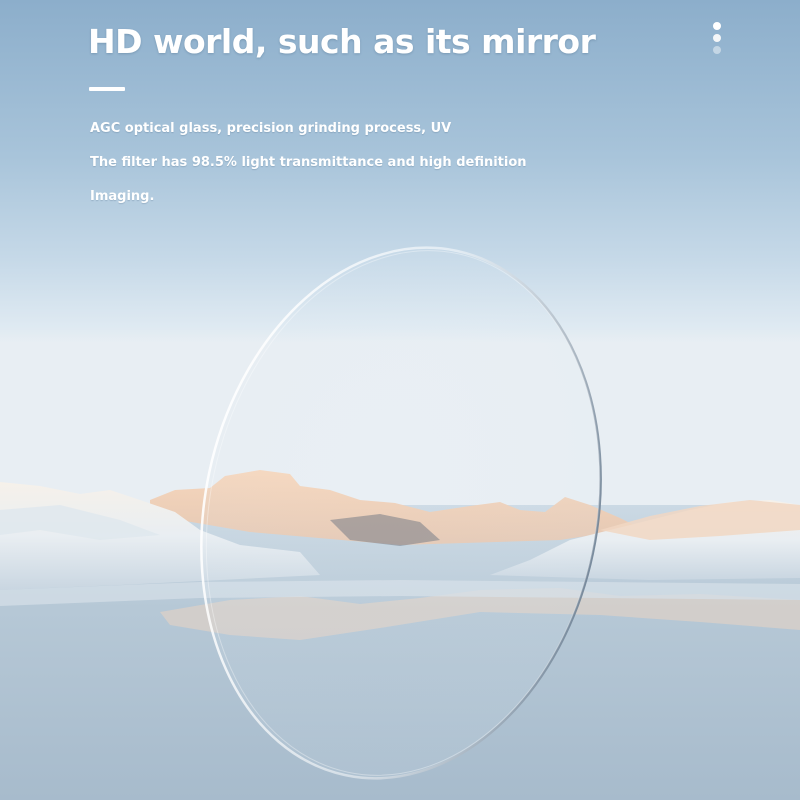 The width and height of the screenshot is (800, 800). I want to click on page-title: HD world, such as its mirror, so click(342, 41).